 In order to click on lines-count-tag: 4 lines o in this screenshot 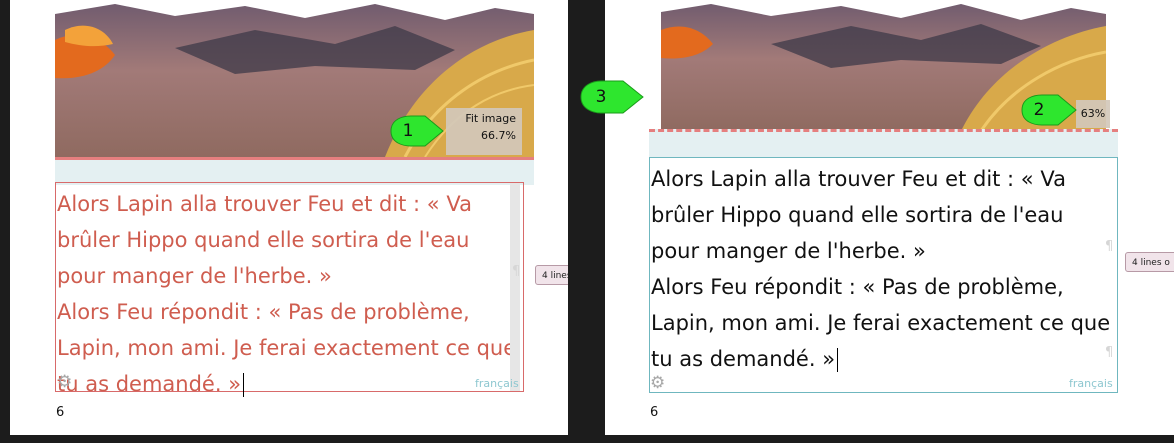, I will do `click(1149, 262)`.